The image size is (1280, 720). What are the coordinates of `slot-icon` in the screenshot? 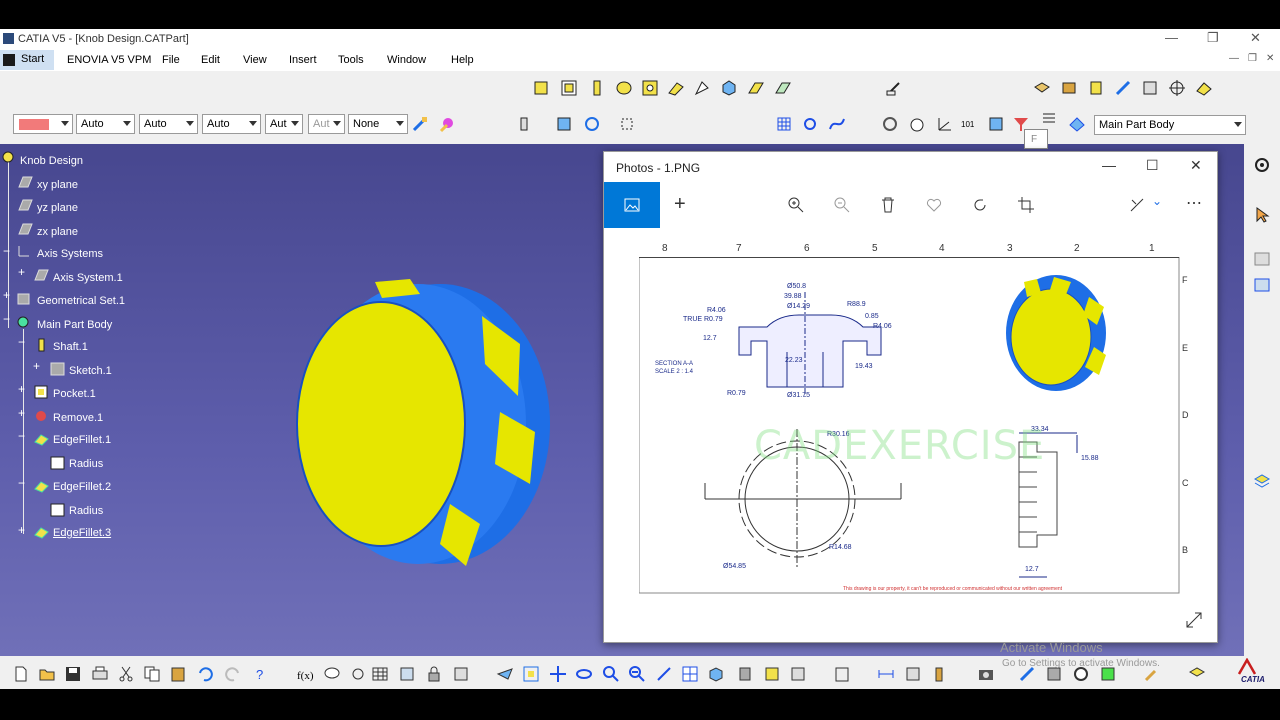 It's located at (702, 88).